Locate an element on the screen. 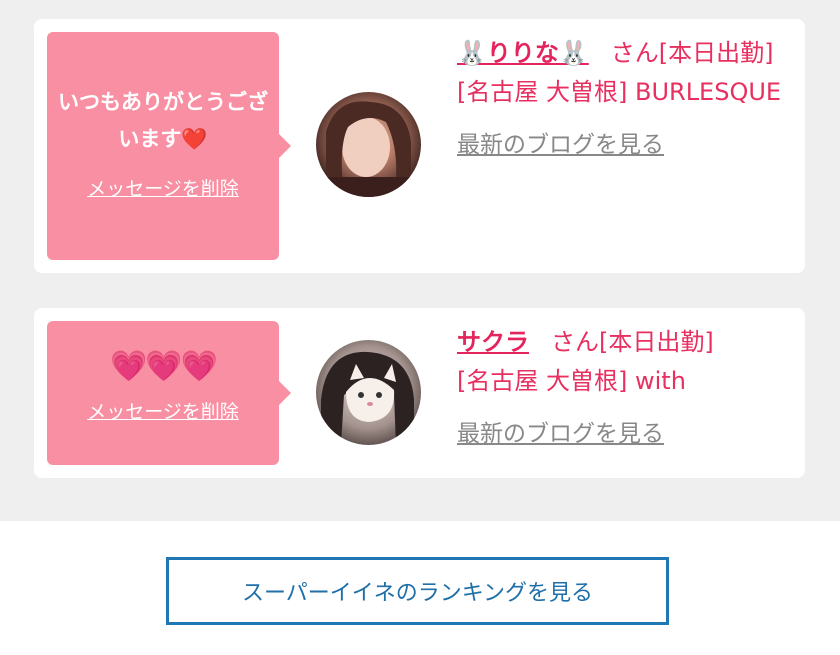 The width and height of the screenshot is (840, 655). message-bubble: いつもありがとうございます❤️ メッセージを削除 is located at coordinates (169, 146).